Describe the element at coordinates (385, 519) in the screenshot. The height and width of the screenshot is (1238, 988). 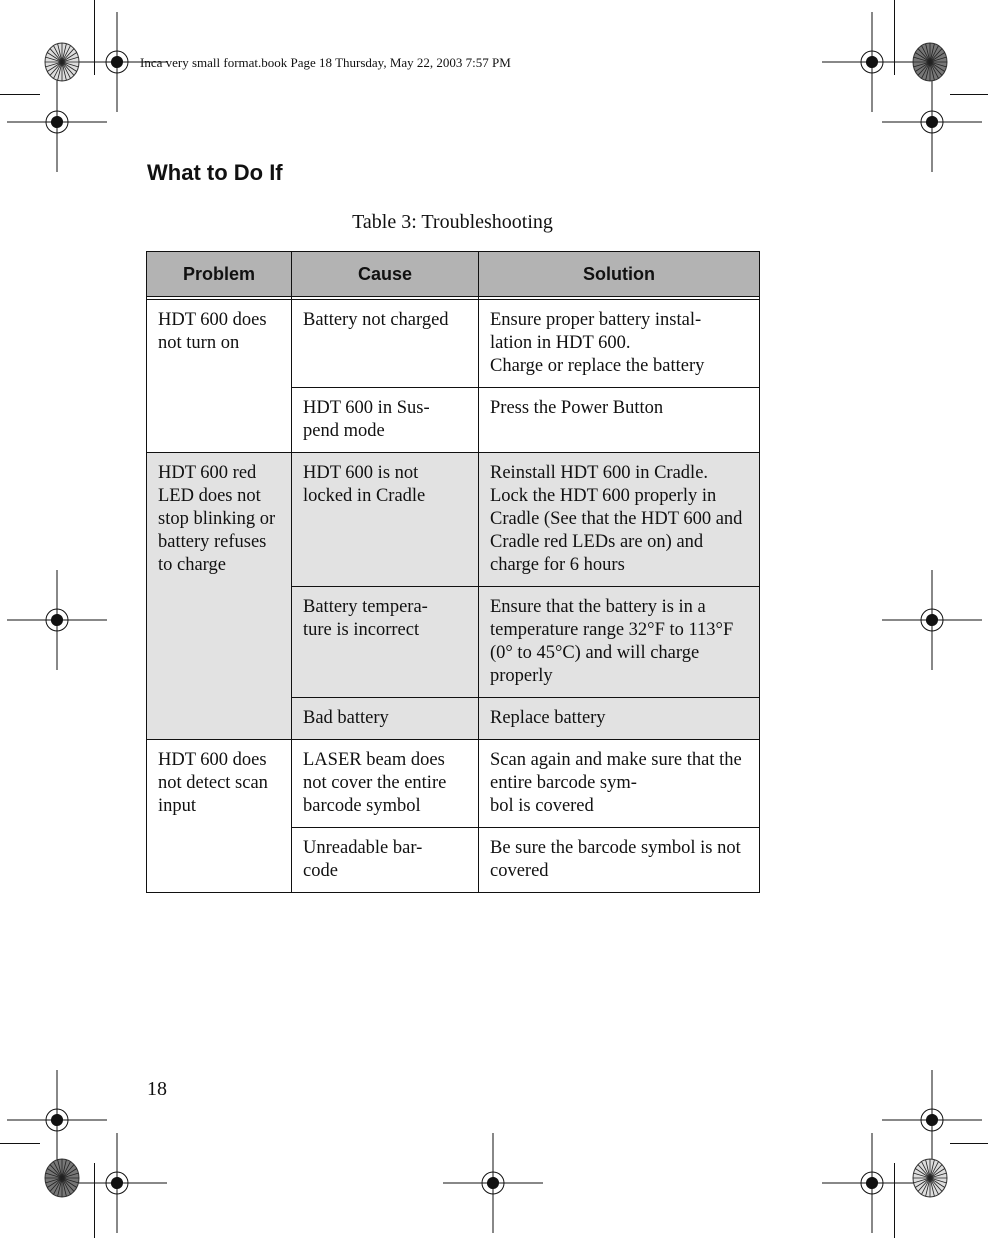
I see `cause-cell: HDT 600 is not locked in Cradle` at that location.